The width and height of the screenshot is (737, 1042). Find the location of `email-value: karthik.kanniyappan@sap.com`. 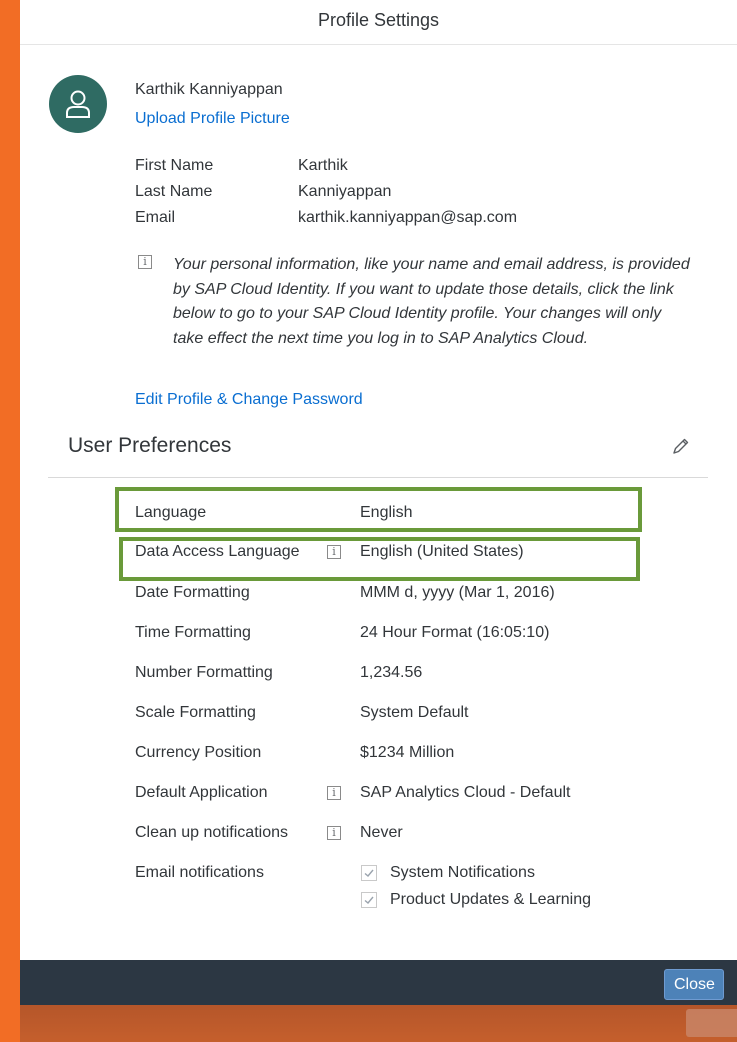

email-value: karthik.kanniyappan@sap.com is located at coordinates (408, 217).